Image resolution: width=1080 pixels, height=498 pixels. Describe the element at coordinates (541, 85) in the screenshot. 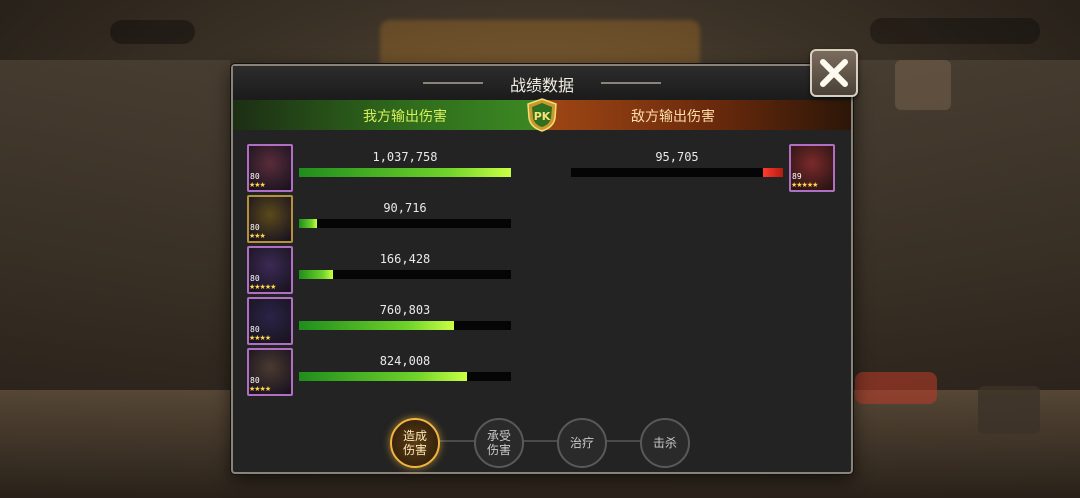

I see `panel-title: 战绩数据` at that location.